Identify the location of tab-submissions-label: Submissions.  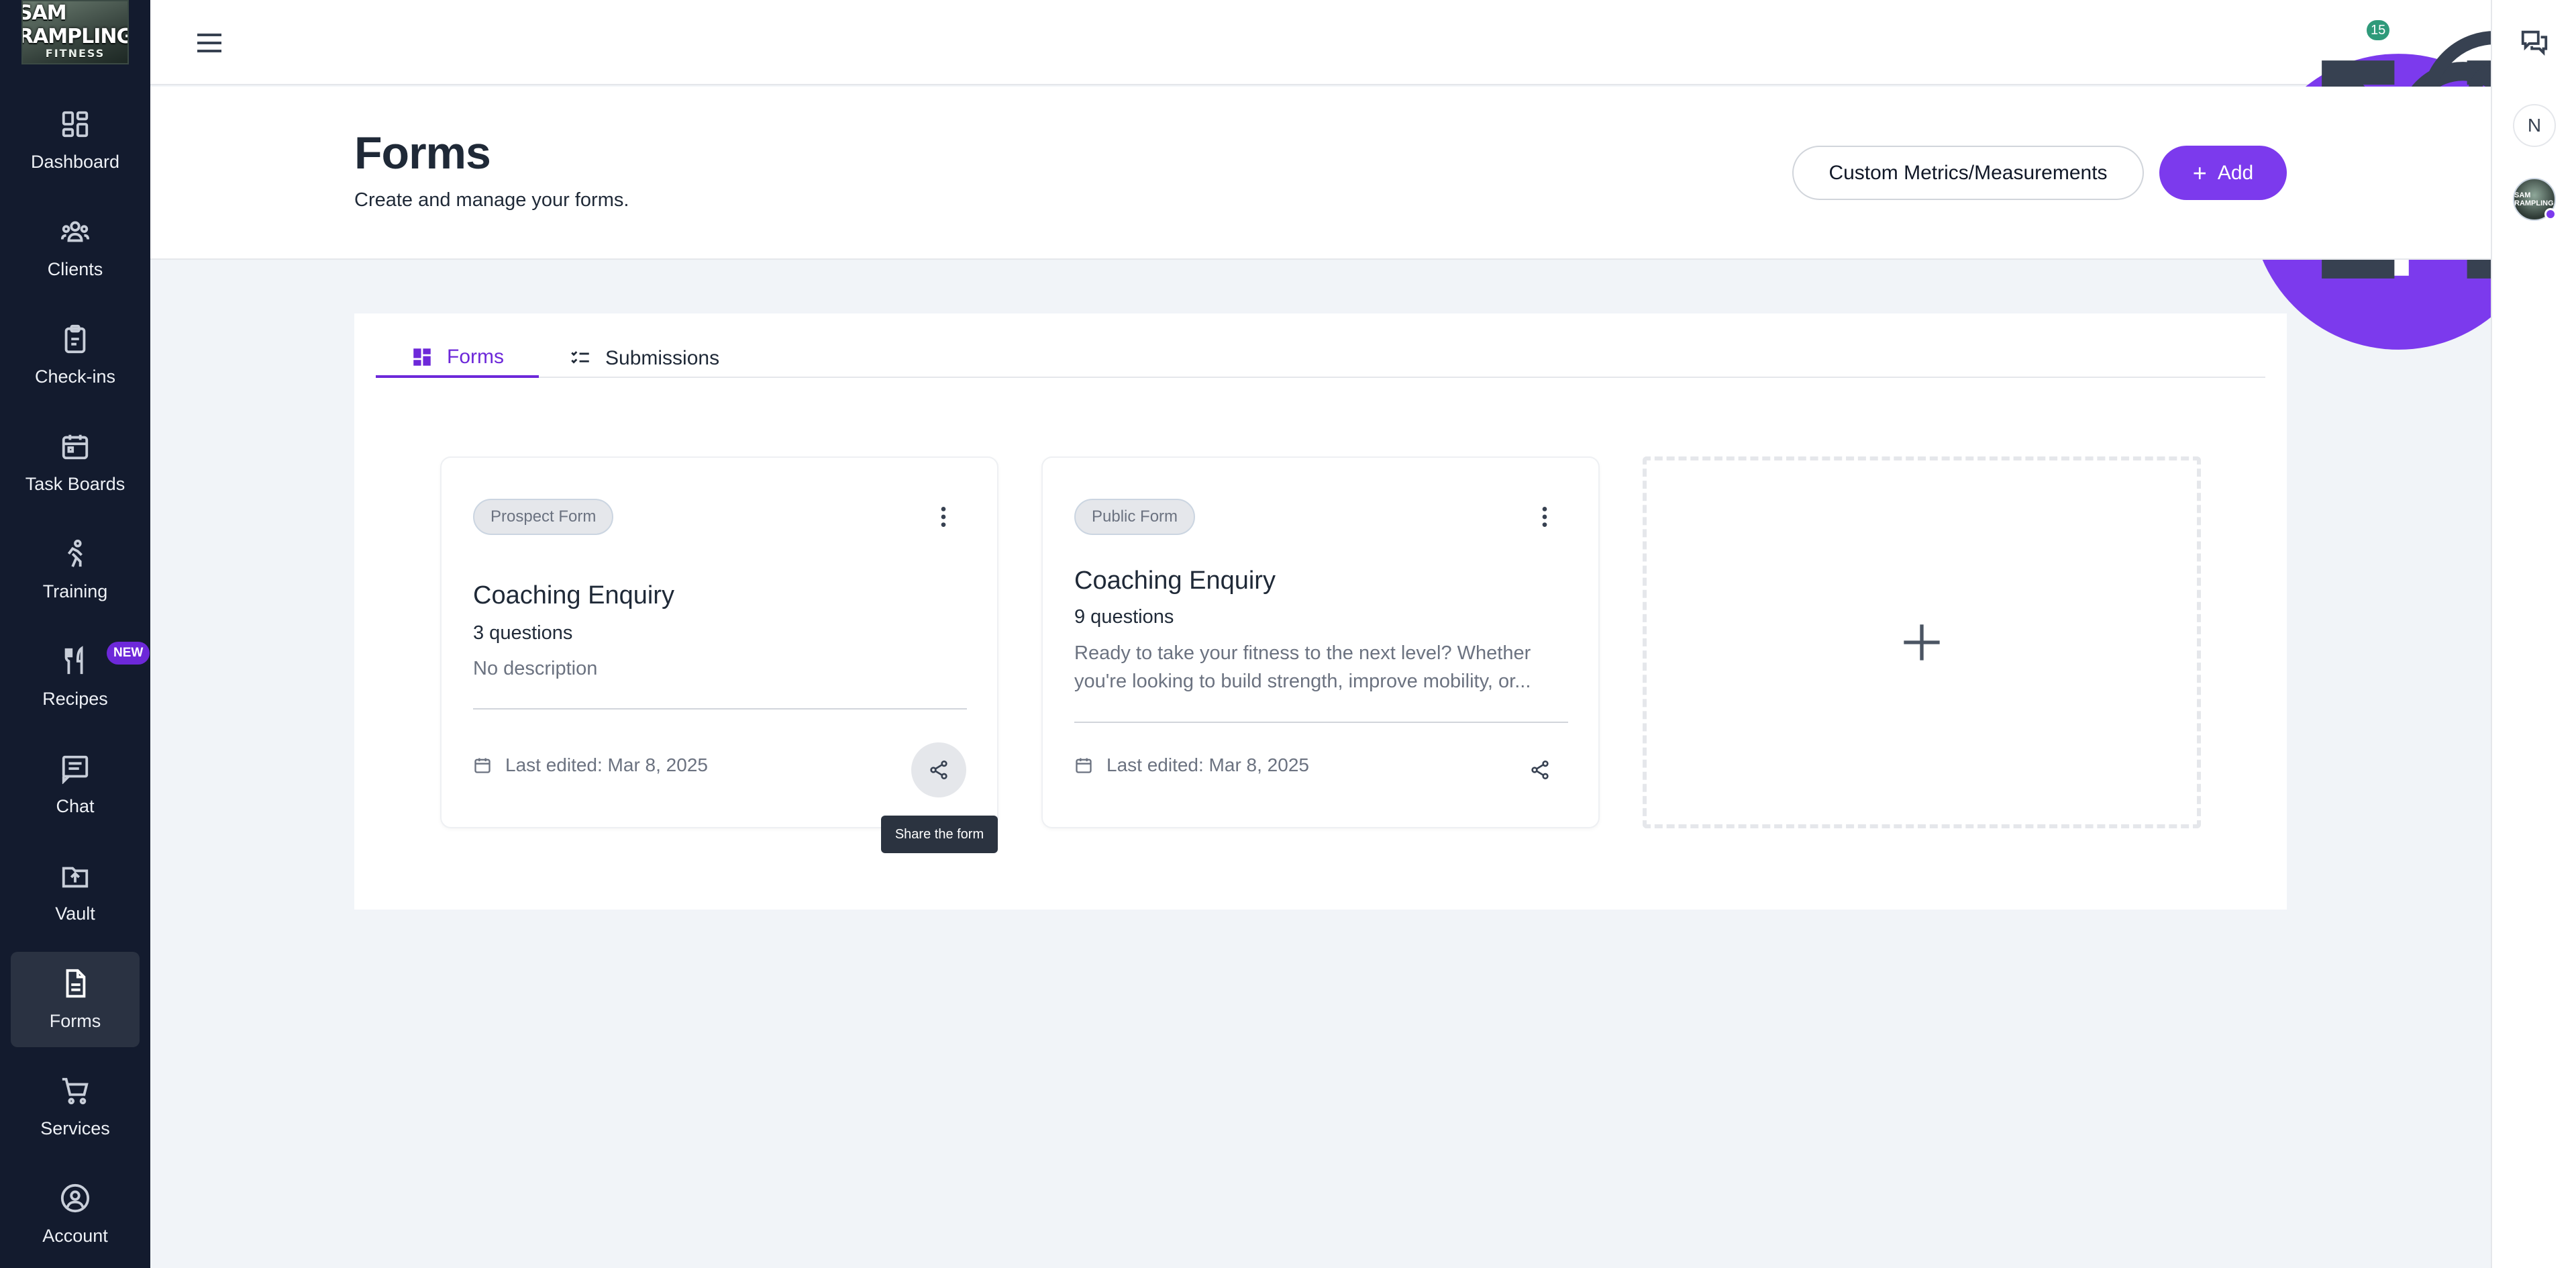
(662, 358).